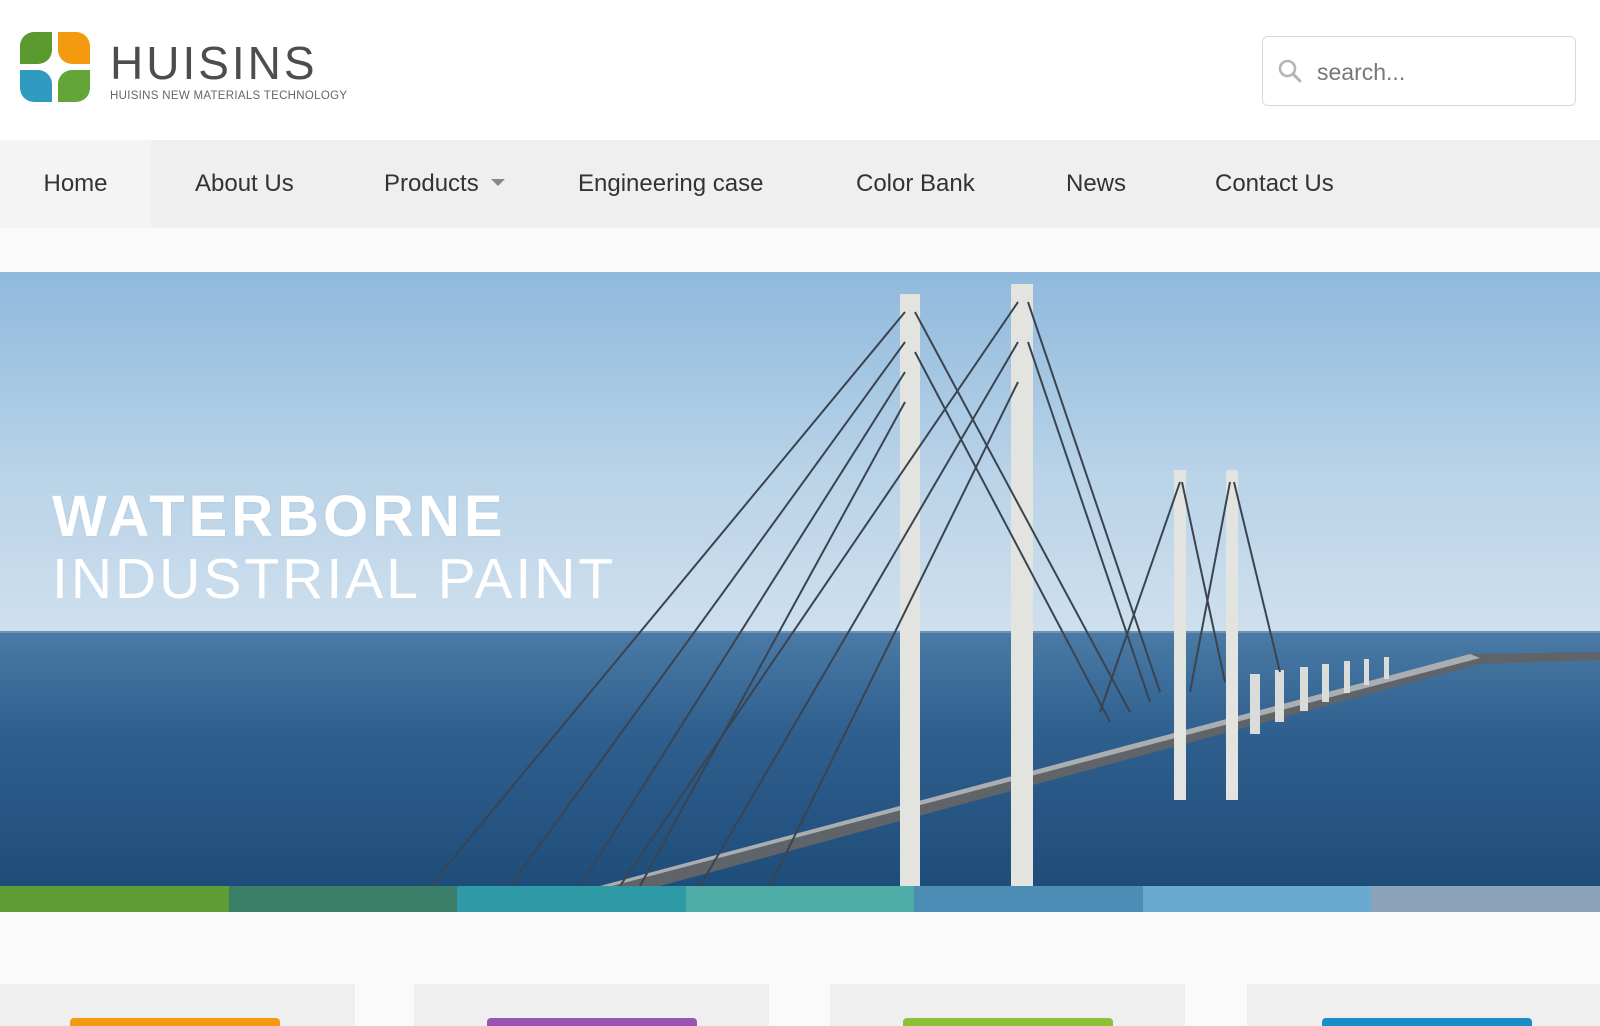  I want to click on nav-item-label: Products, so click(431, 183).